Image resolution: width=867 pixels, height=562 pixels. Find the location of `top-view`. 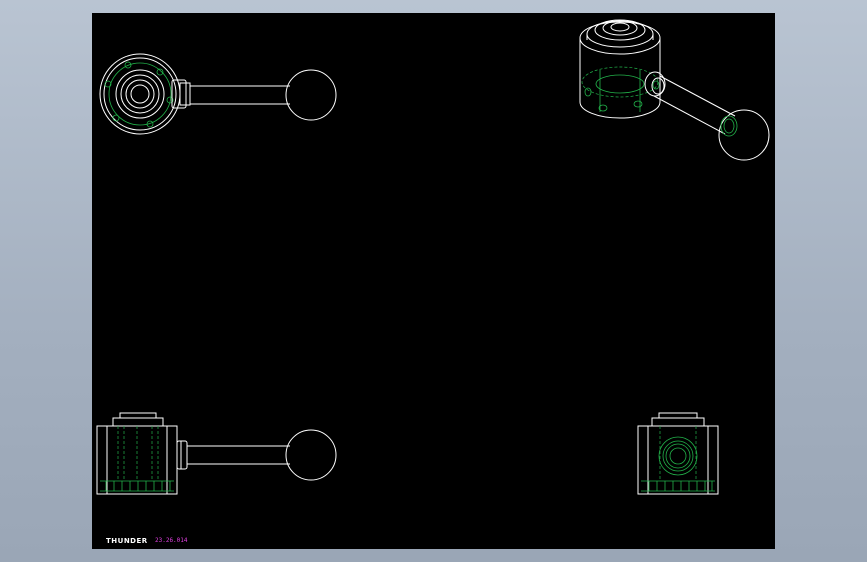

top-view is located at coordinates (218, 94).